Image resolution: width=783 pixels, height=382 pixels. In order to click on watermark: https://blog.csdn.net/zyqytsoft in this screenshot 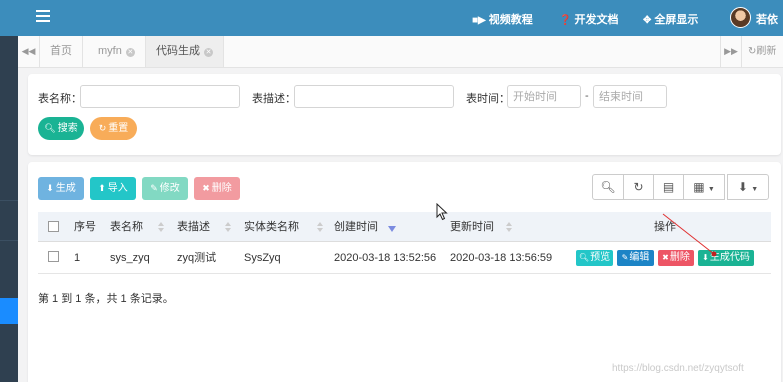, I will do `click(678, 368)`.